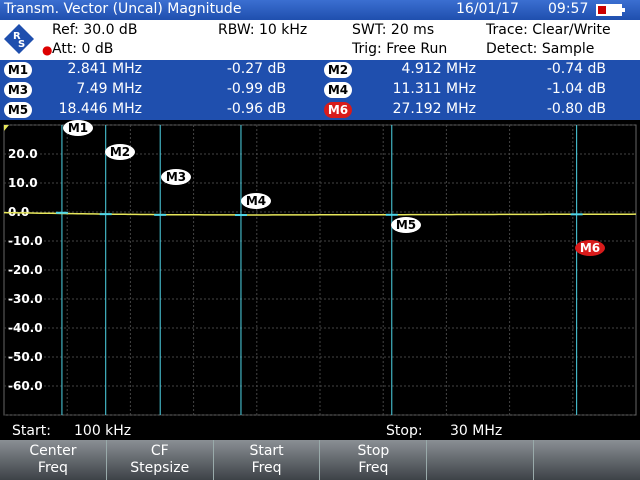 The height and width of the screenshot is (480, 640). I want to click on y-tick-label: -10.0, so click(25, 241).